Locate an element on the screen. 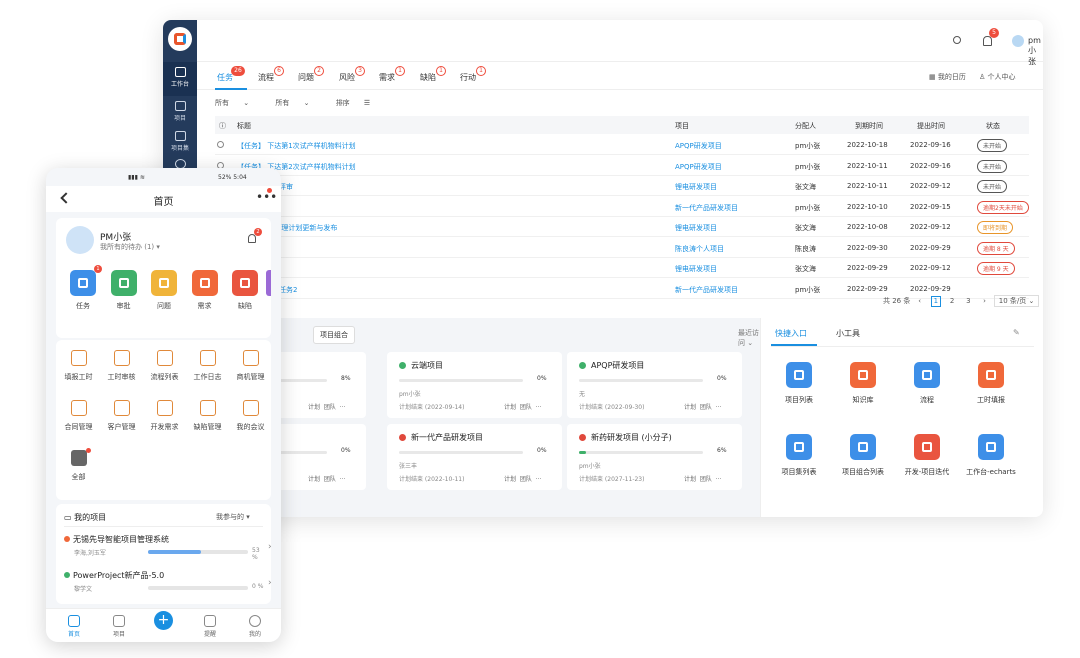 The width and height of the screenshot is (1080, 658). row-checkbox is located at coordinates (220, 144).